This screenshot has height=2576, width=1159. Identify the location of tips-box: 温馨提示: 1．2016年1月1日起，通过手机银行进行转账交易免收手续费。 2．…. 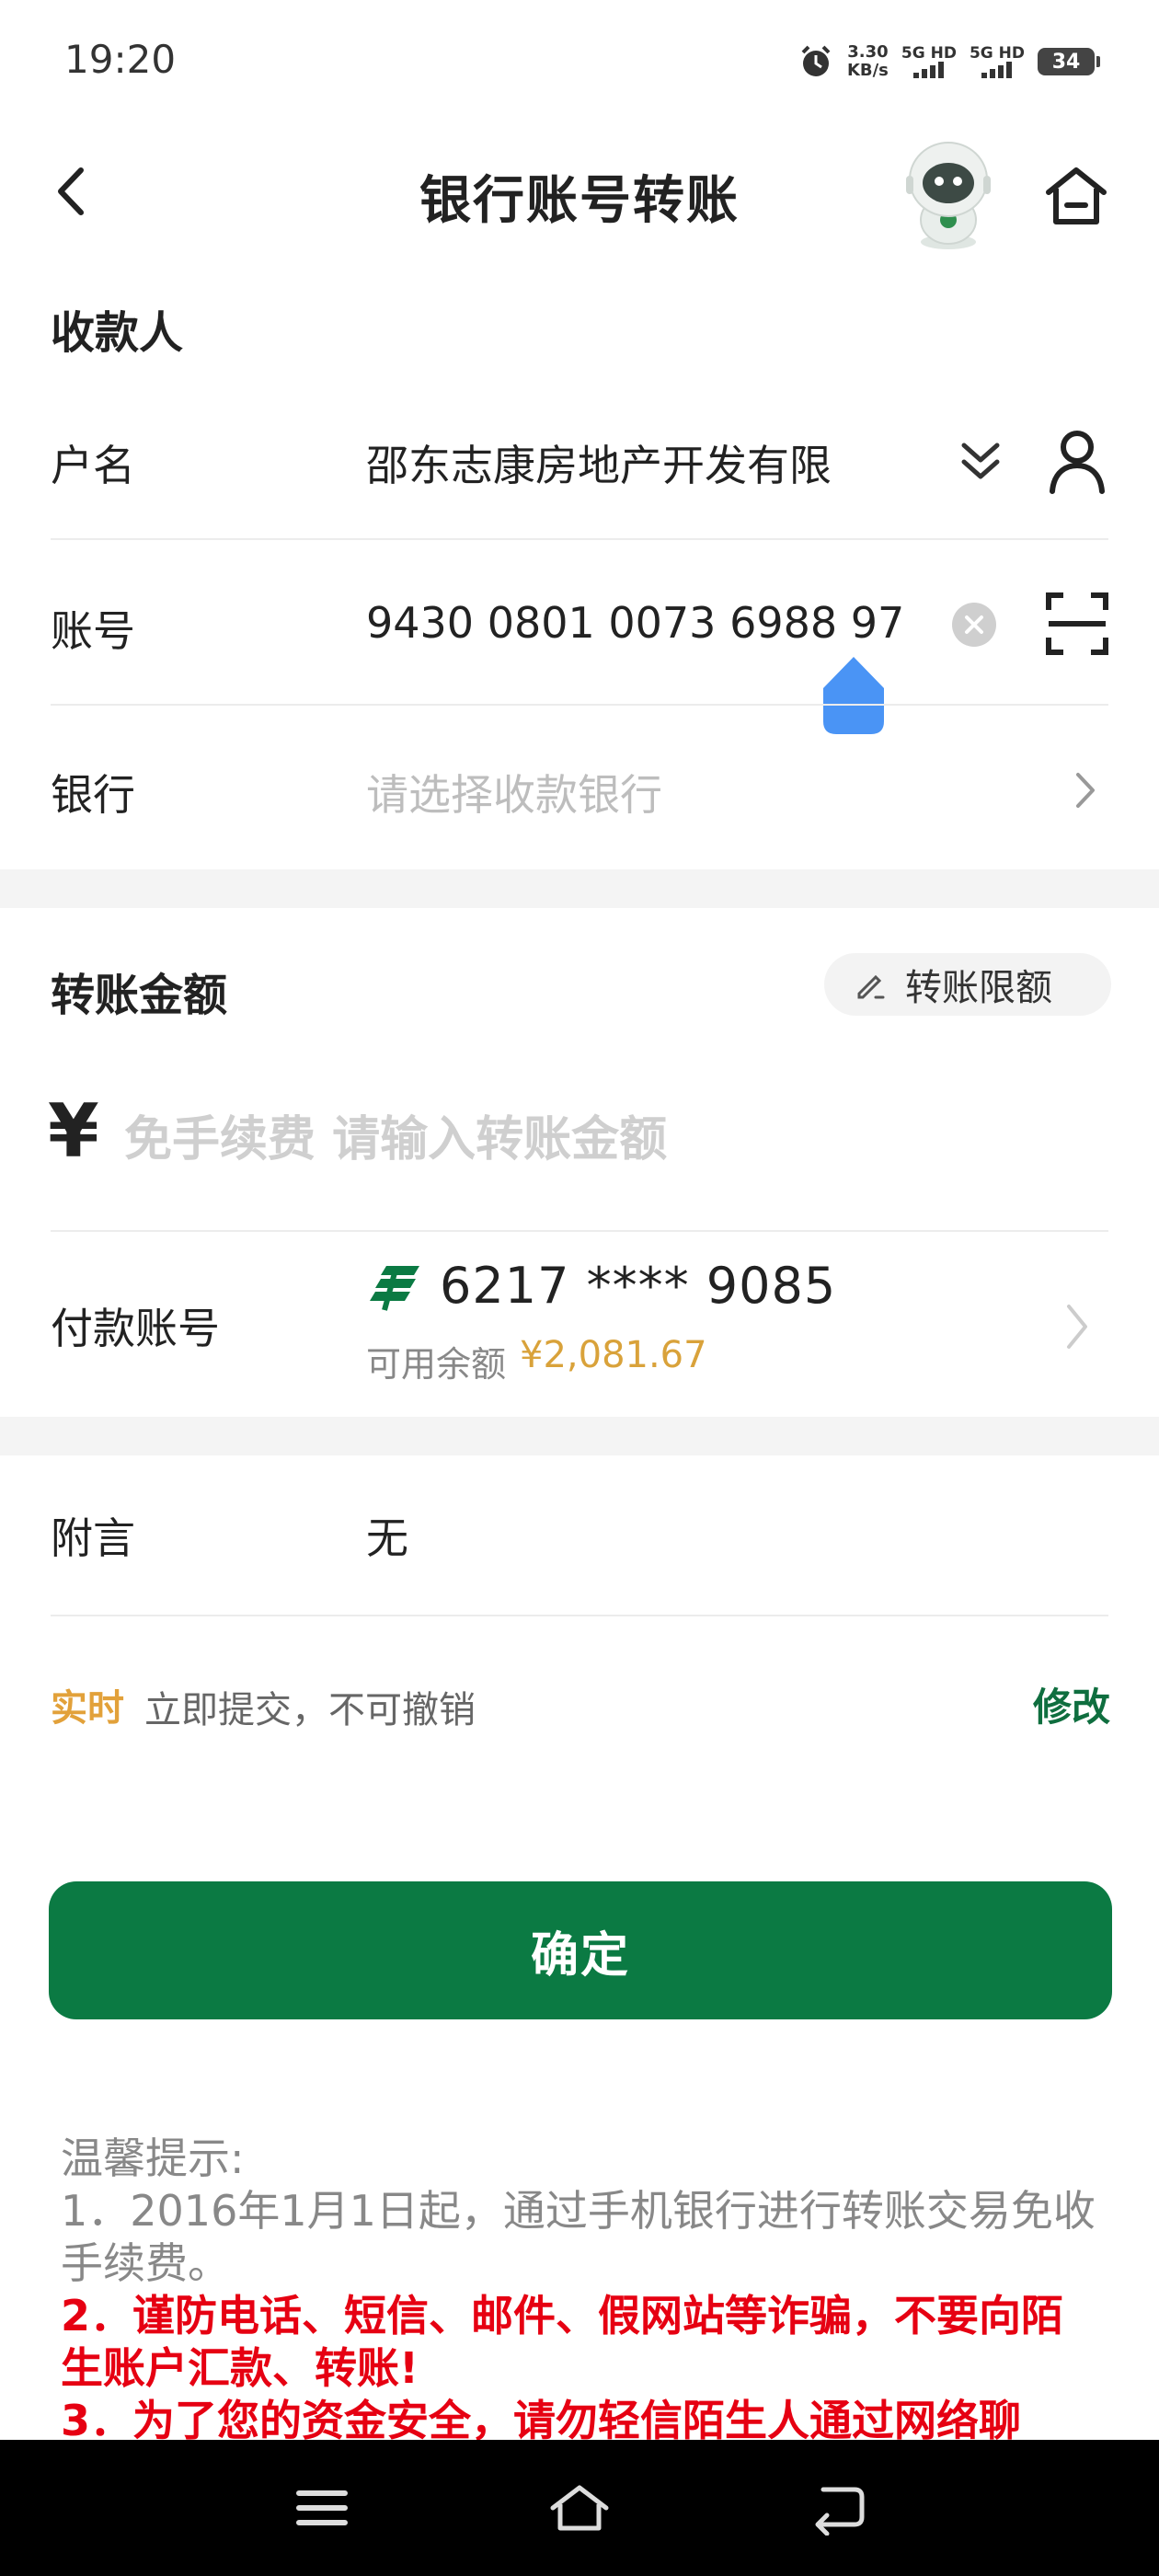
(580, 2290).